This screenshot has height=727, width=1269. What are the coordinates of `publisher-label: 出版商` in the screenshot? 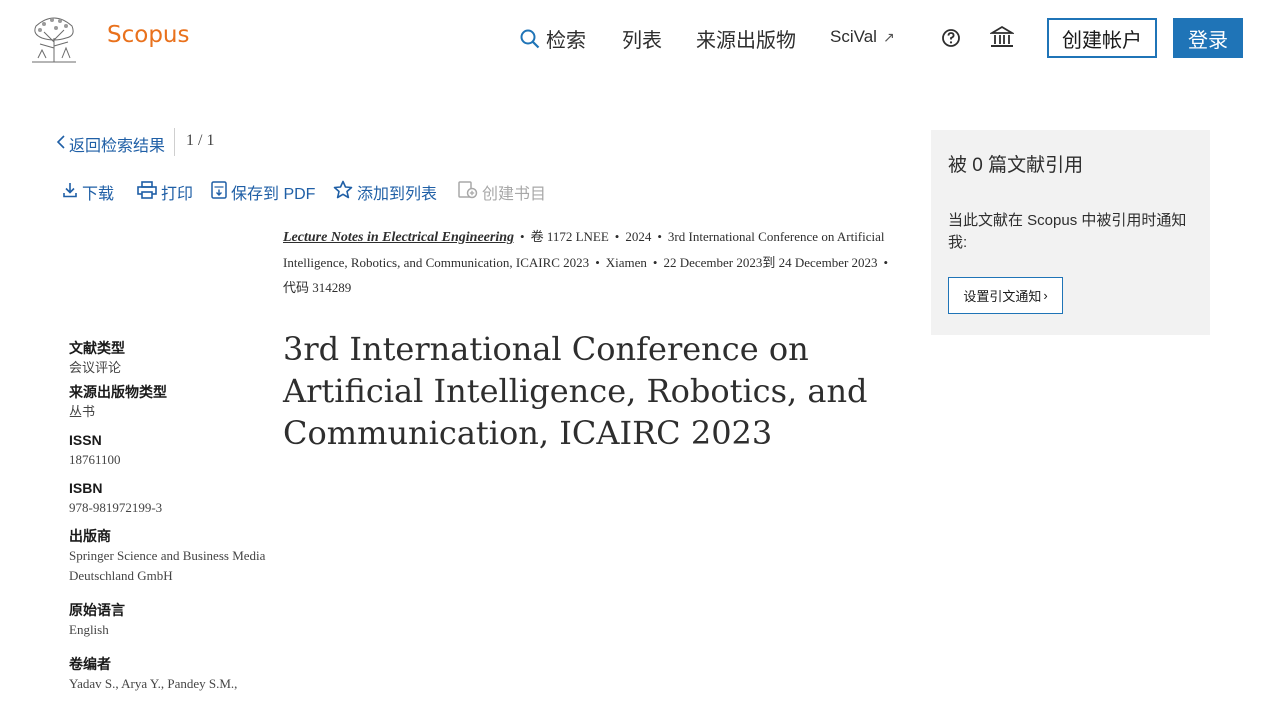 It's located at (90, 536).